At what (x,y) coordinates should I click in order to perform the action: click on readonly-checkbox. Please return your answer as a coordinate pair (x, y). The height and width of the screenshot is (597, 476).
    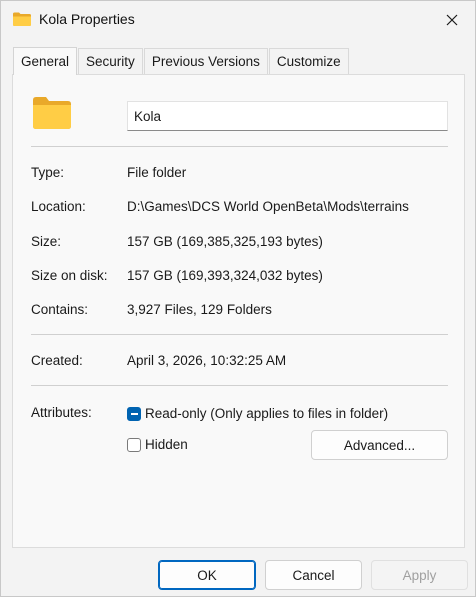
    Looking at the image, I should click on (134, 414).